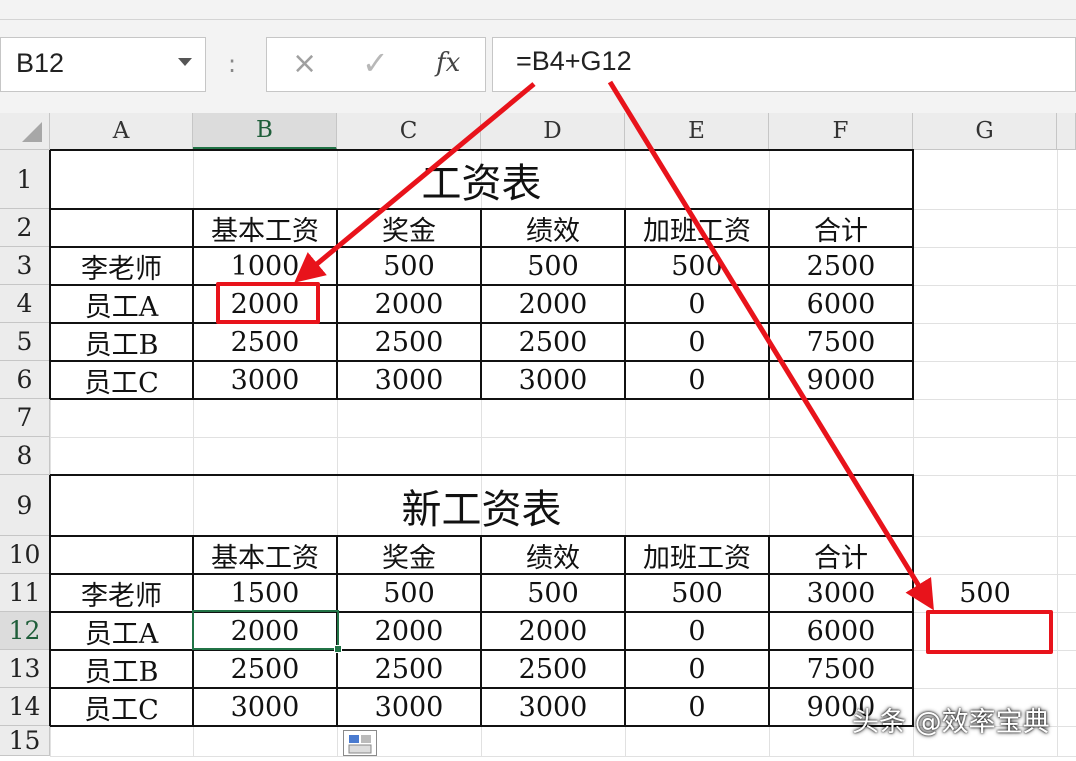 This screenshot has height=761, width=1076. Describe the element at coordinates (415, 182) in the screenshot. I see `arrow-to-b4` at that location.